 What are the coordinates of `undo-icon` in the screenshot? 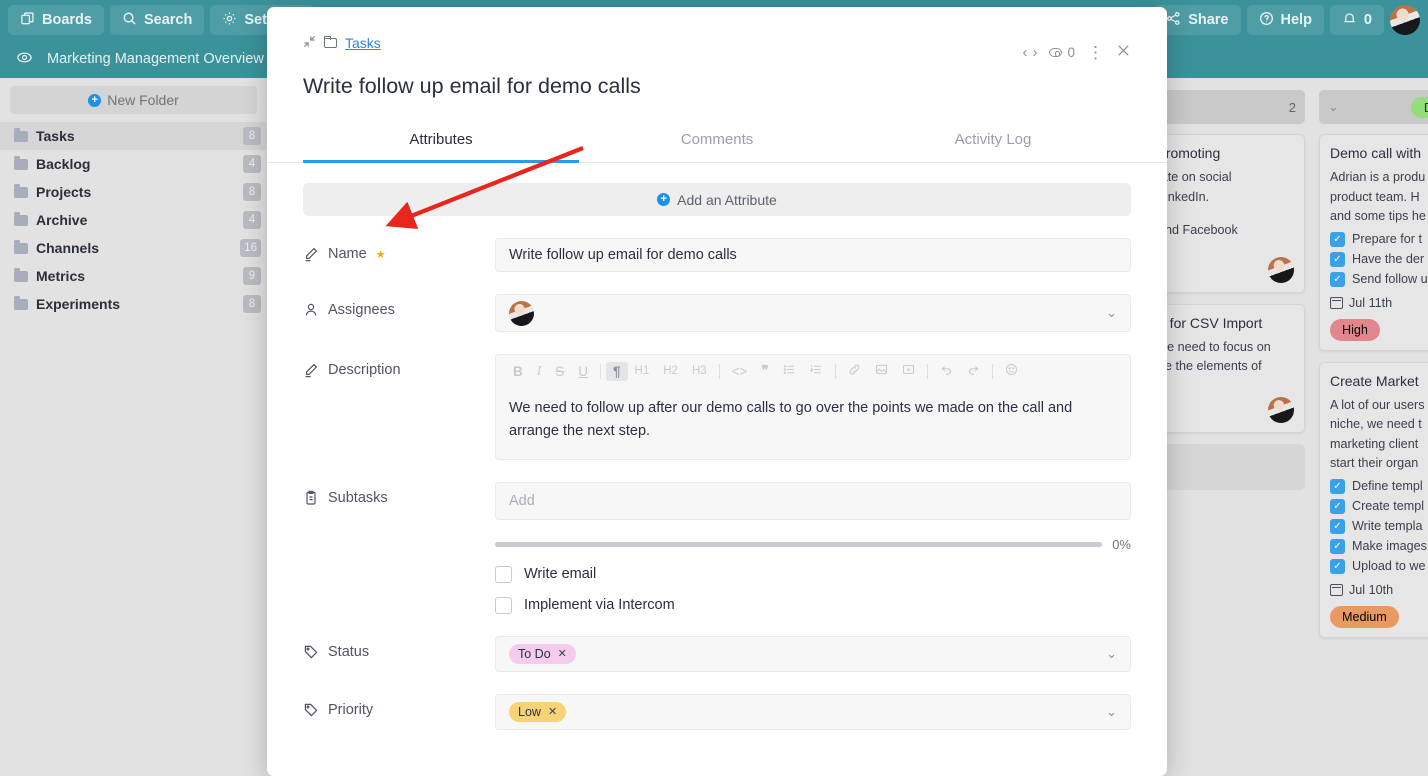 It's located at (946, 371).